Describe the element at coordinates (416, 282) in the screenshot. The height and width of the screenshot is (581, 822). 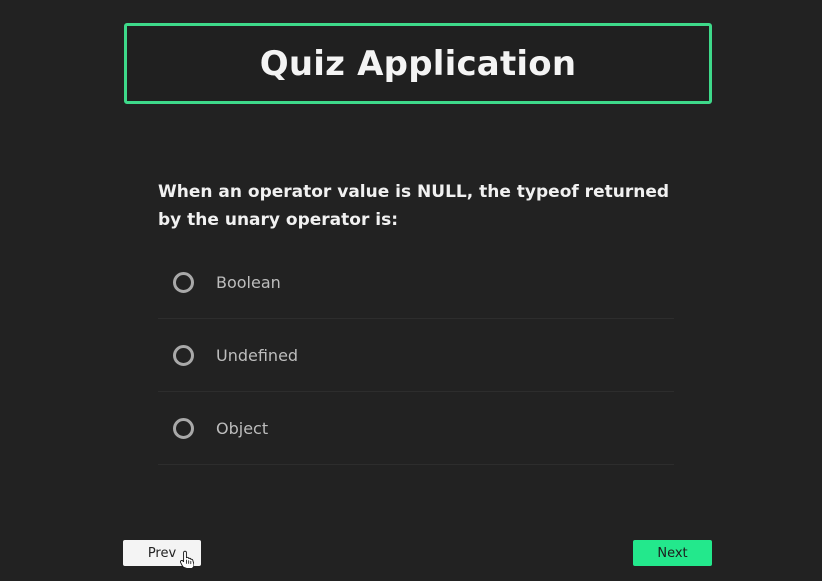
I see `option-boolean: Boolean` at that location.